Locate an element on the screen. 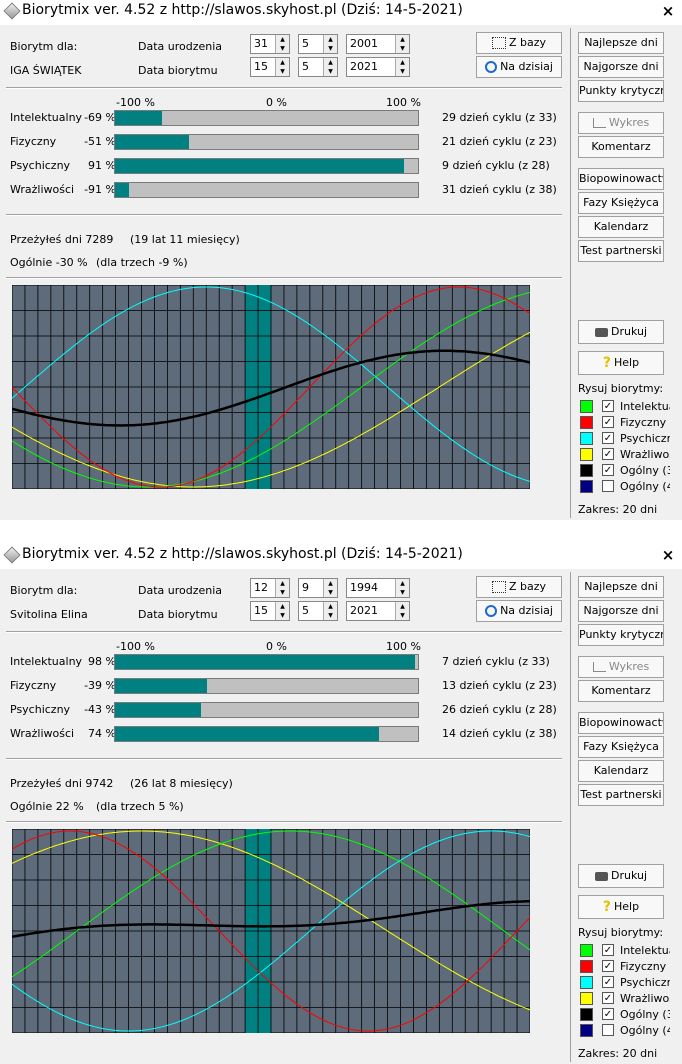  app-icon is located at coordinates (12, 11).